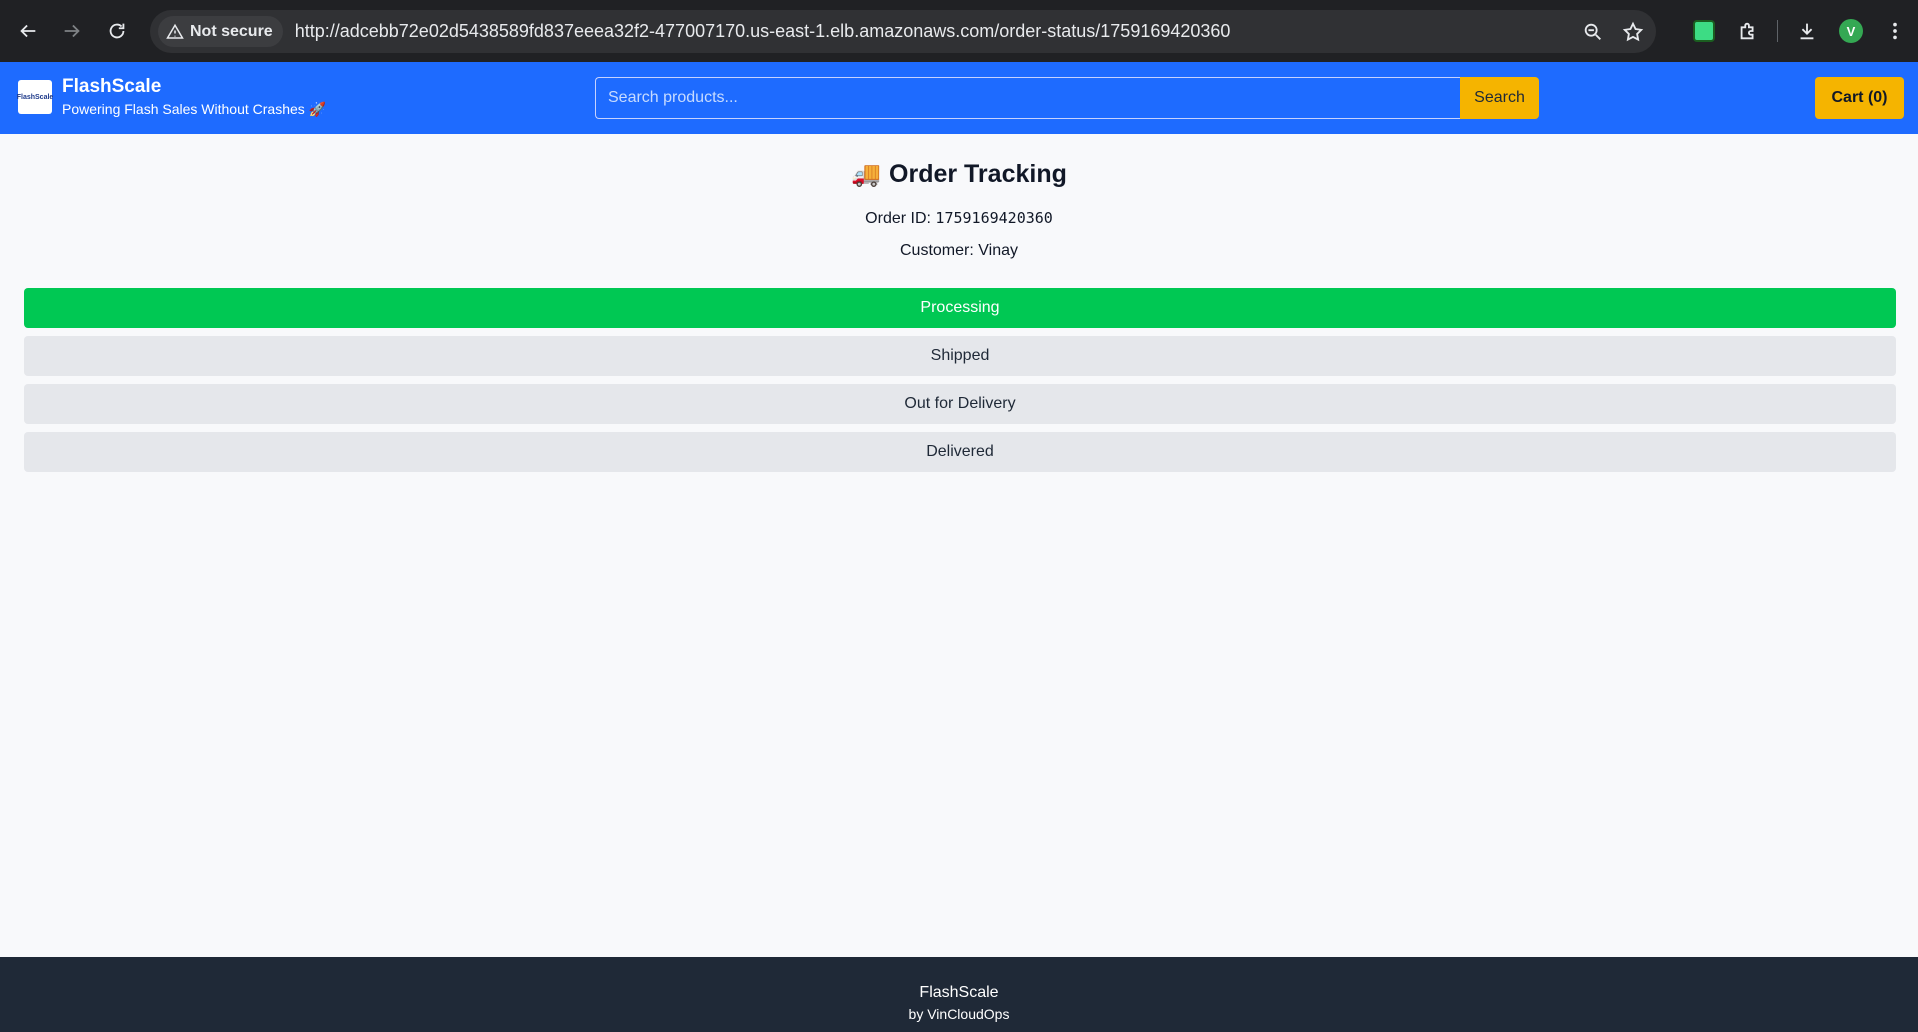  I want to click on status-step-processing: Processing, so click(960, 308).